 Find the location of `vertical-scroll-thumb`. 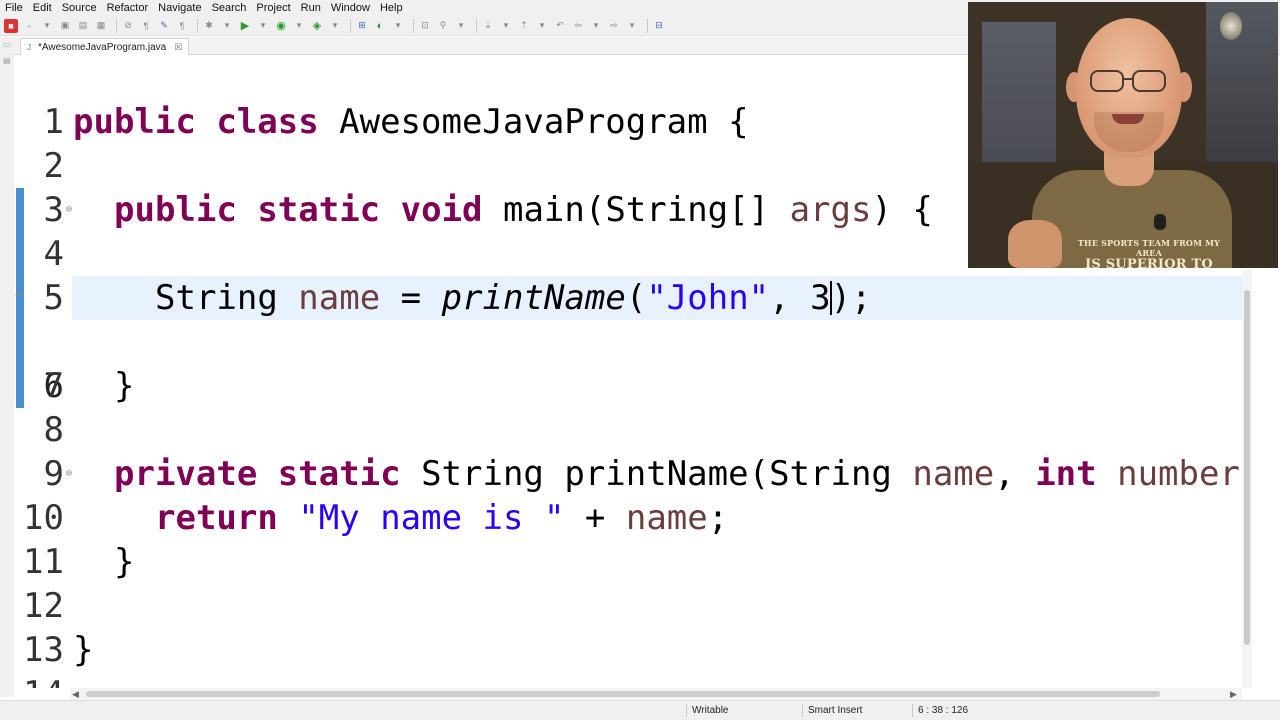

vertical-scroll-thumb is located at coordinates (1247, 467).